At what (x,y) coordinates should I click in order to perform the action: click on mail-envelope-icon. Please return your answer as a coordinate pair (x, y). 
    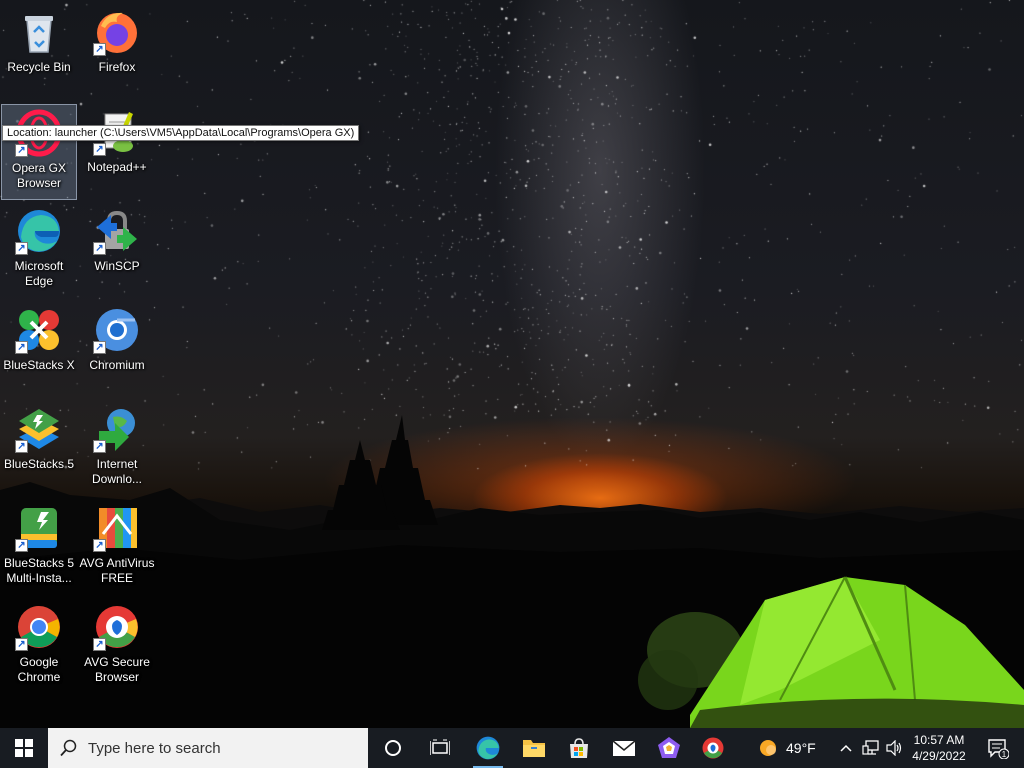
    Looking at the image, I should click on (624, 748).